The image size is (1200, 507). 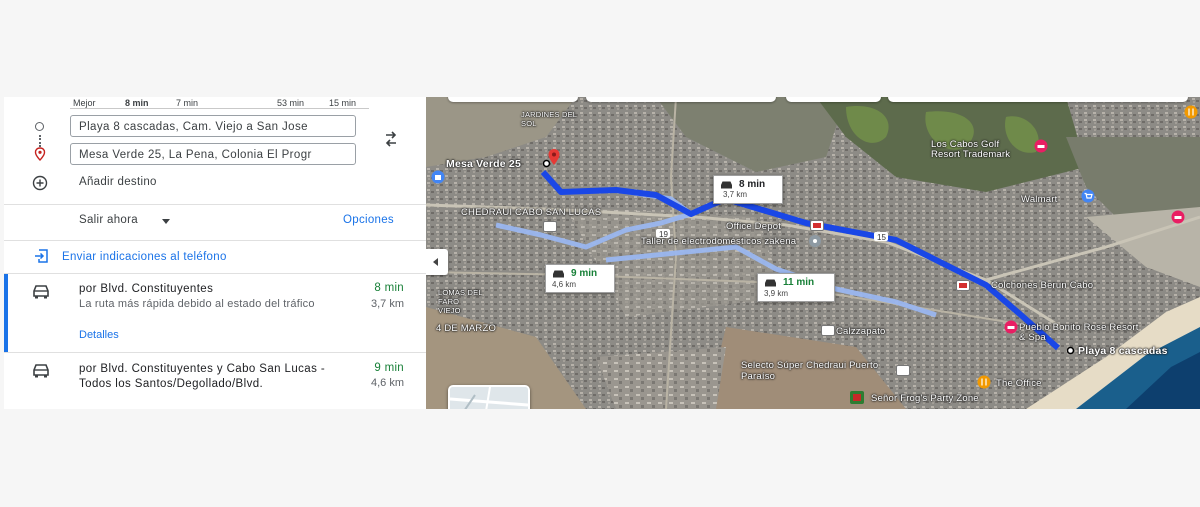 I want to click on route-callout-alt-2: 11 min 3,9 km, so click(x=796, y=287).